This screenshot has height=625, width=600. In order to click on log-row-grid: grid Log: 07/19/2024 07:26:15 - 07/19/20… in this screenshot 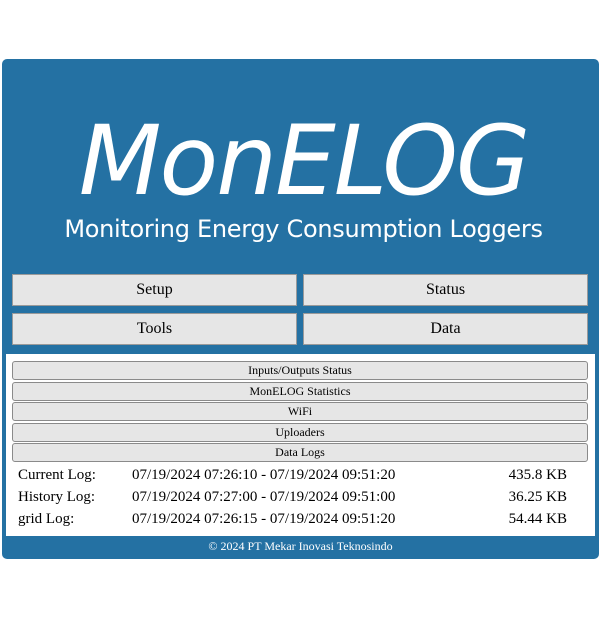, I will do `click(300, 519)`.